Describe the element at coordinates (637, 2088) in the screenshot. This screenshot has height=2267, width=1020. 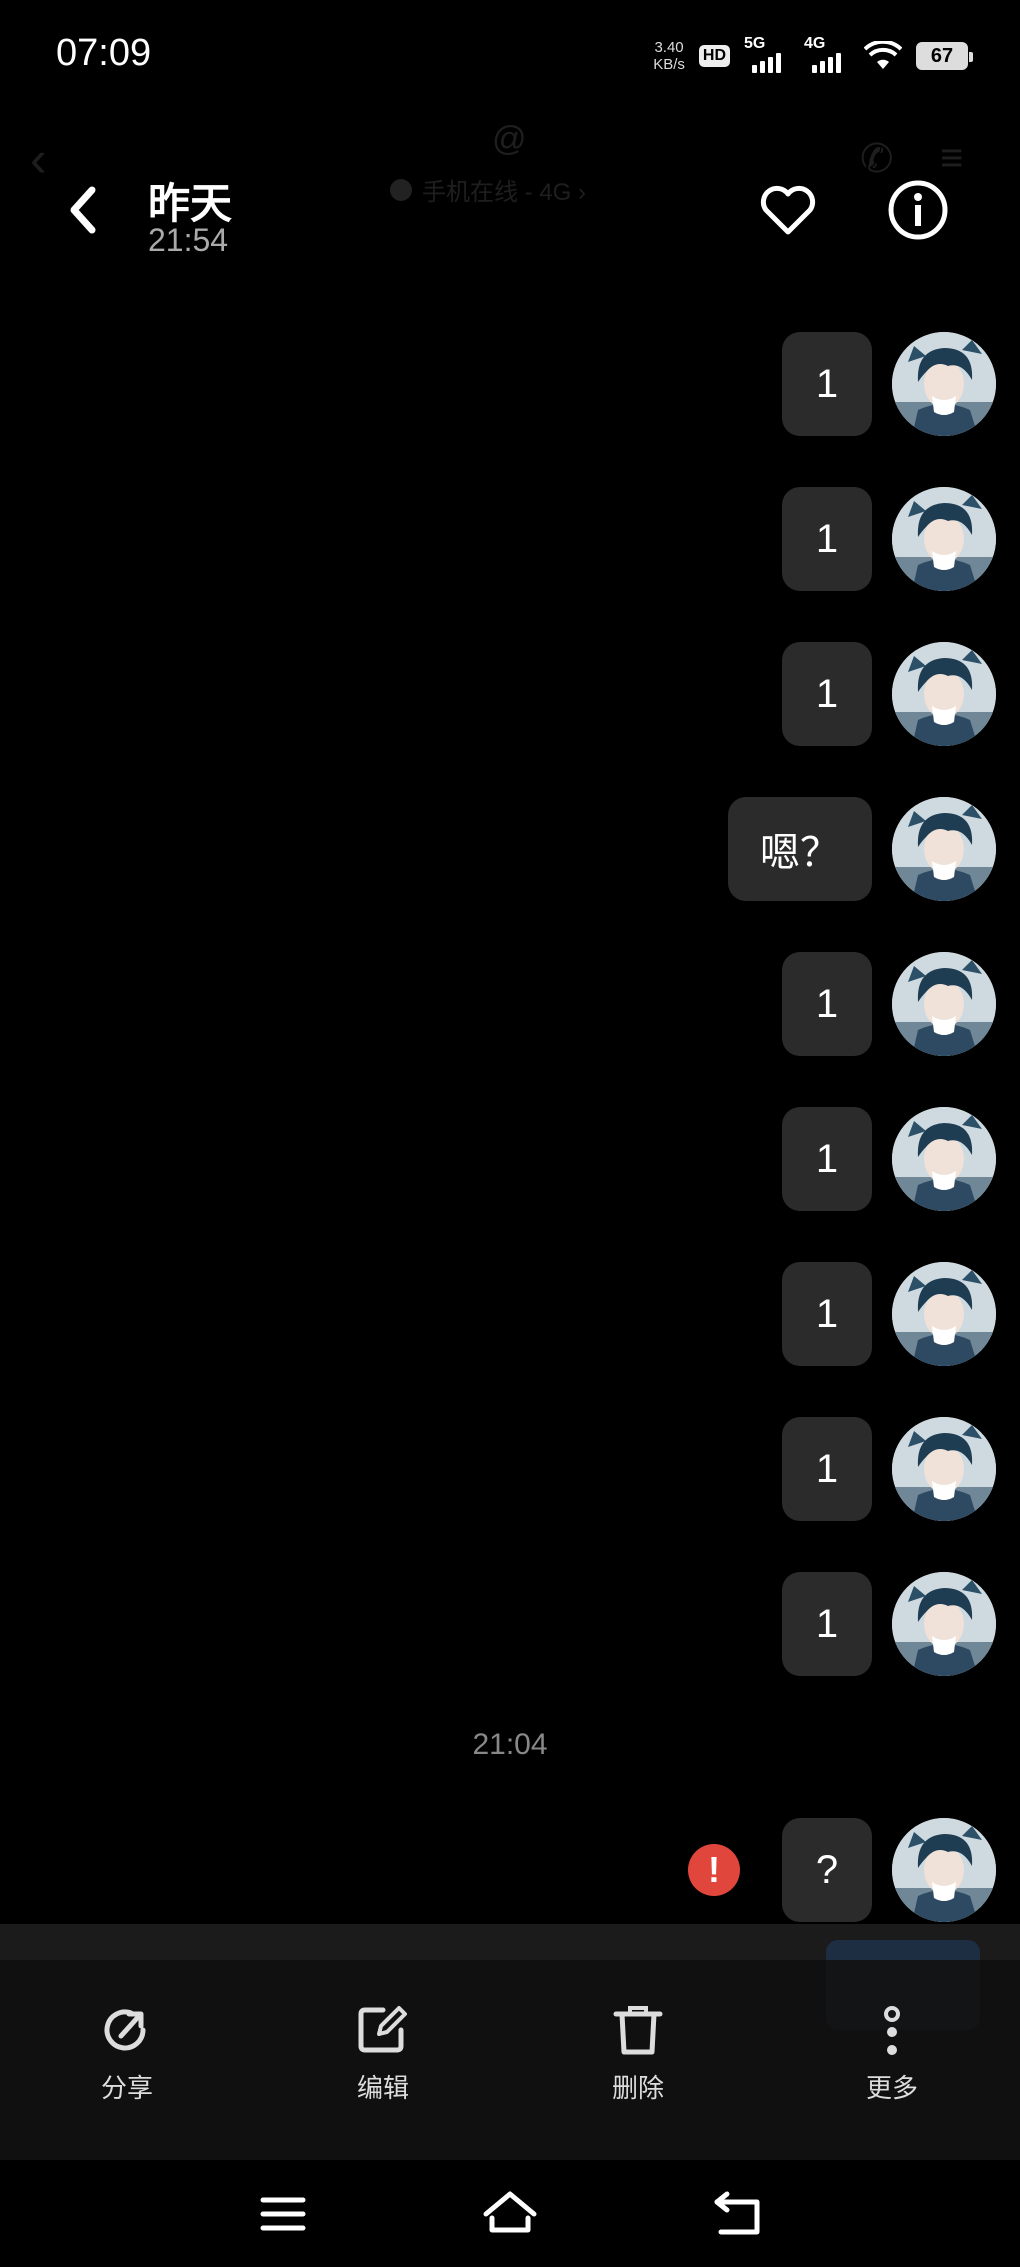
I see `delete-label: 删除` at that location.